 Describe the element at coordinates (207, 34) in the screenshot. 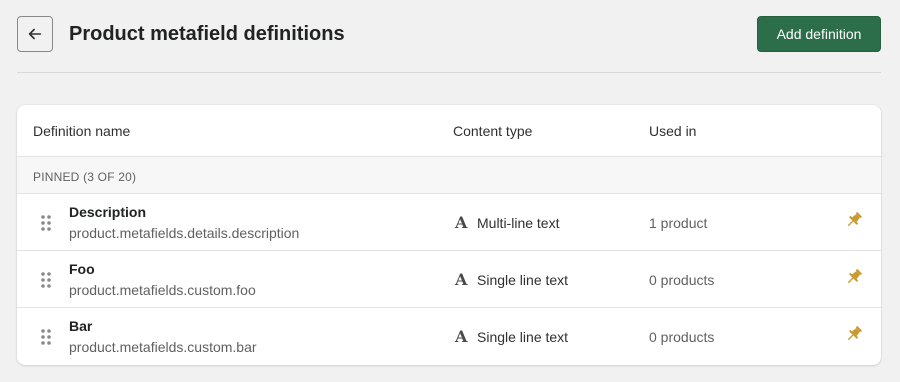

I see `page-title: Product metafield definitions` at that location.